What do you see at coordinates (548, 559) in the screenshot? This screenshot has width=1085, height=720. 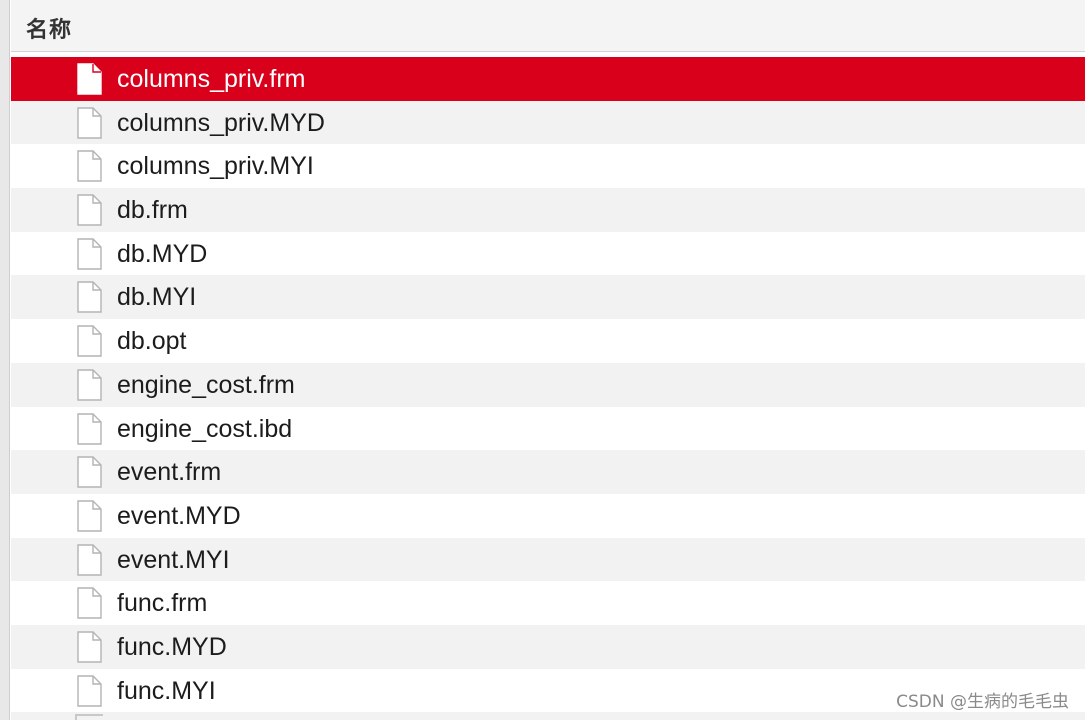 I see `file-row: event.MYI` at bounding box center [548, 559].